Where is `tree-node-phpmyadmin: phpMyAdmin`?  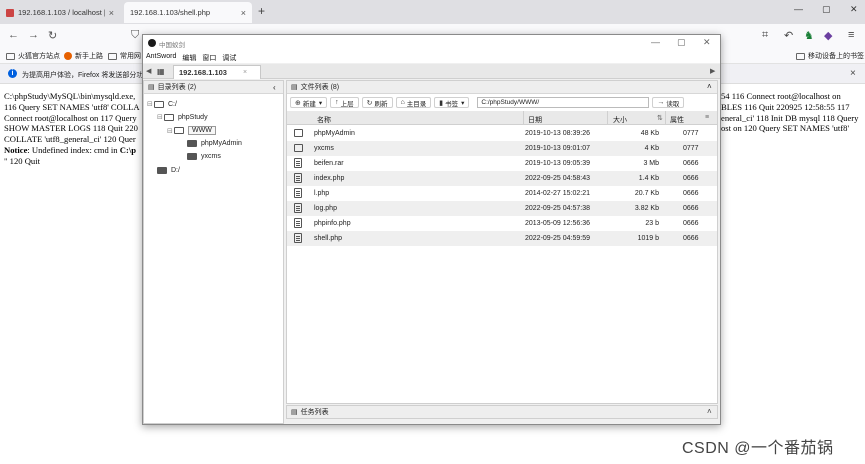
tree-node-phpmyadmin: phpMyAdmin is located at coordinates (214, 143).